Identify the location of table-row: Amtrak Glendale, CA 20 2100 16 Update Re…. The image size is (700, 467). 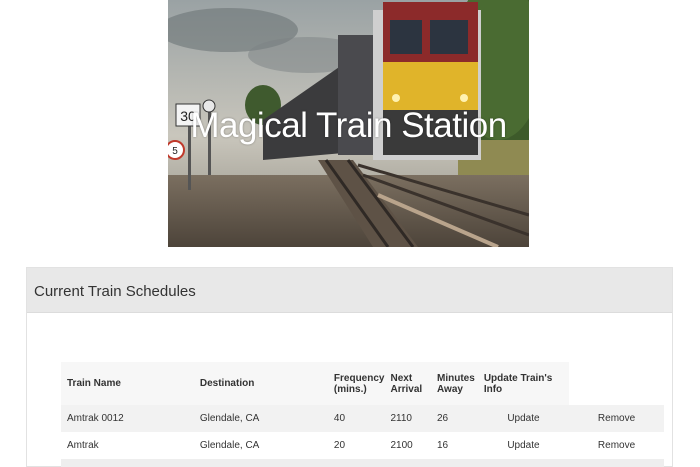
(362, 445).